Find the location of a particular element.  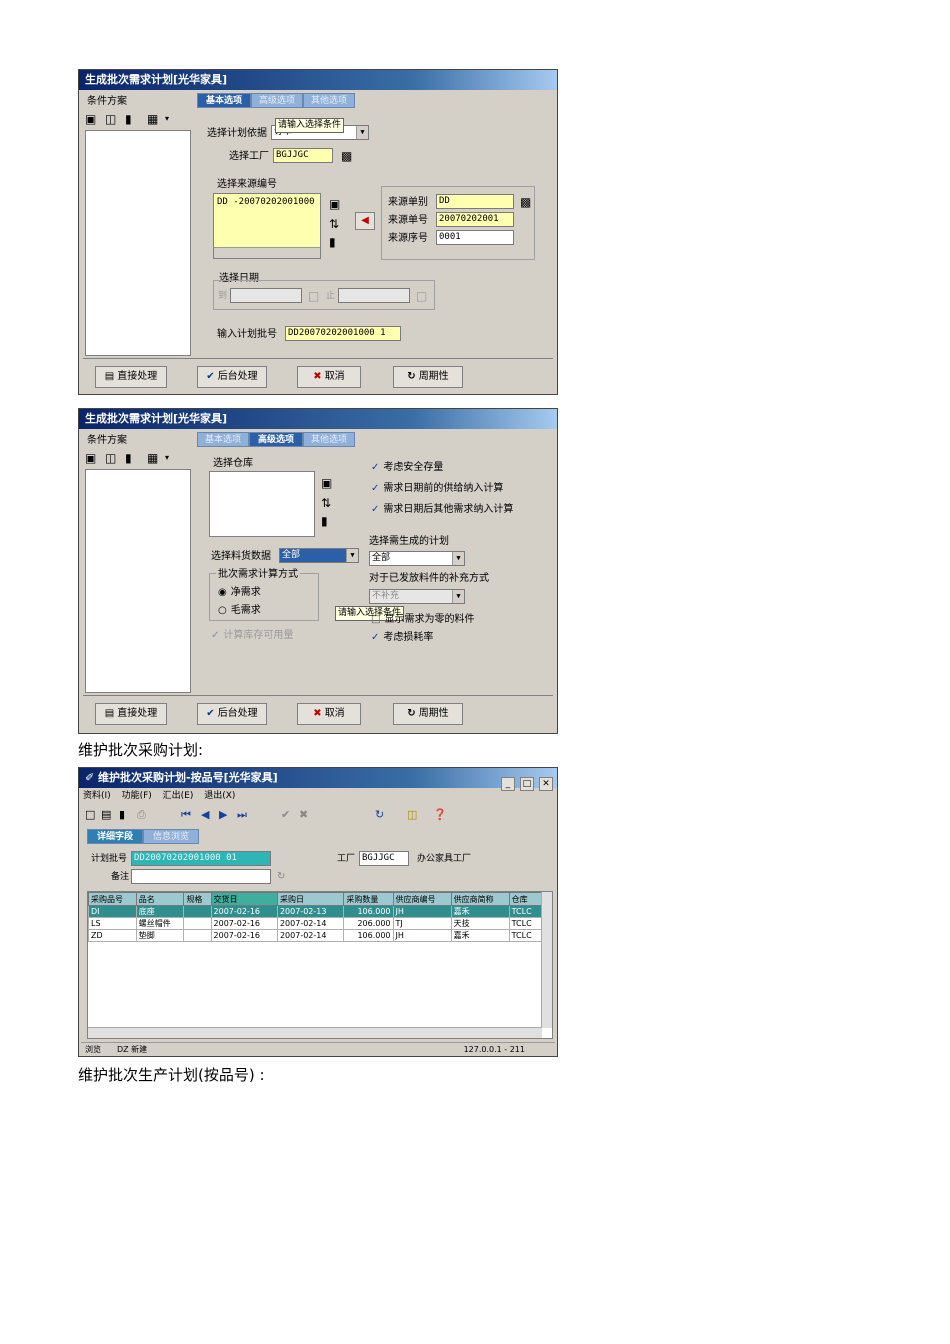

col-delivery-date: 交货日 is located at coordinates (244, 899).